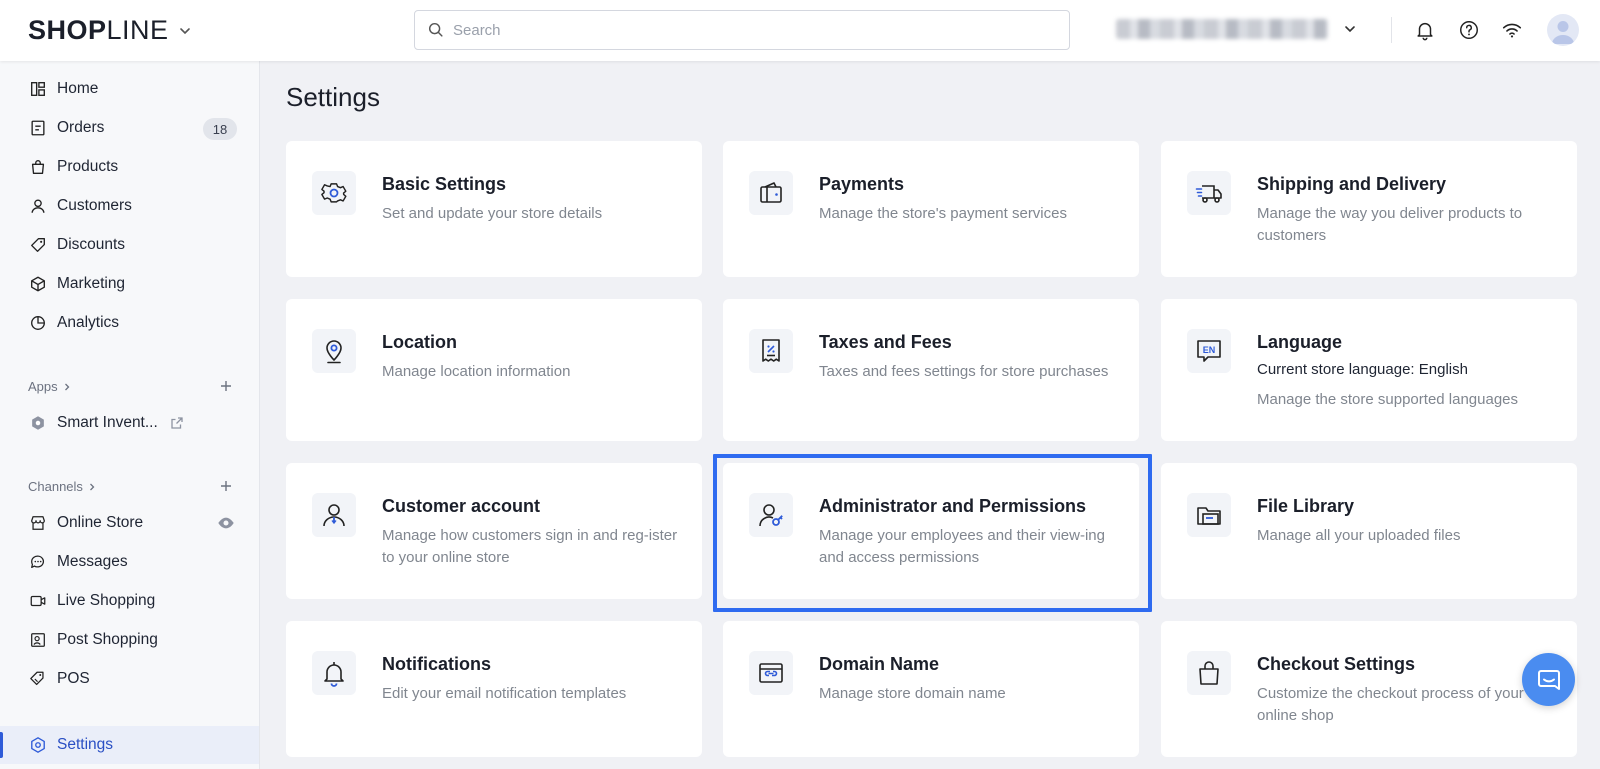 This screenshot has width=1600, height=769. I want to click on sidebar-item-post-shopping: Post Shopping, so click(129, 640).